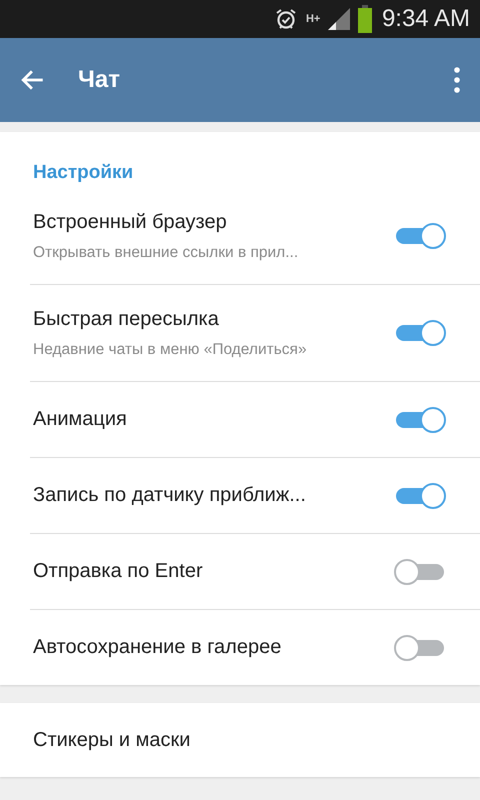  I want to click on network-type-label: H+, so click(313, 19).